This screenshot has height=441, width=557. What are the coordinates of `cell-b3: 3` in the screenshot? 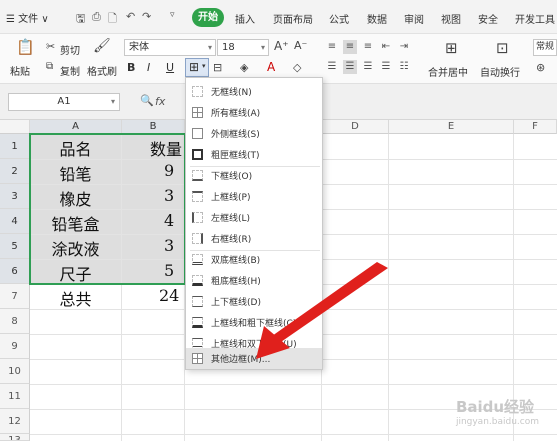 It's located at (153, 195).